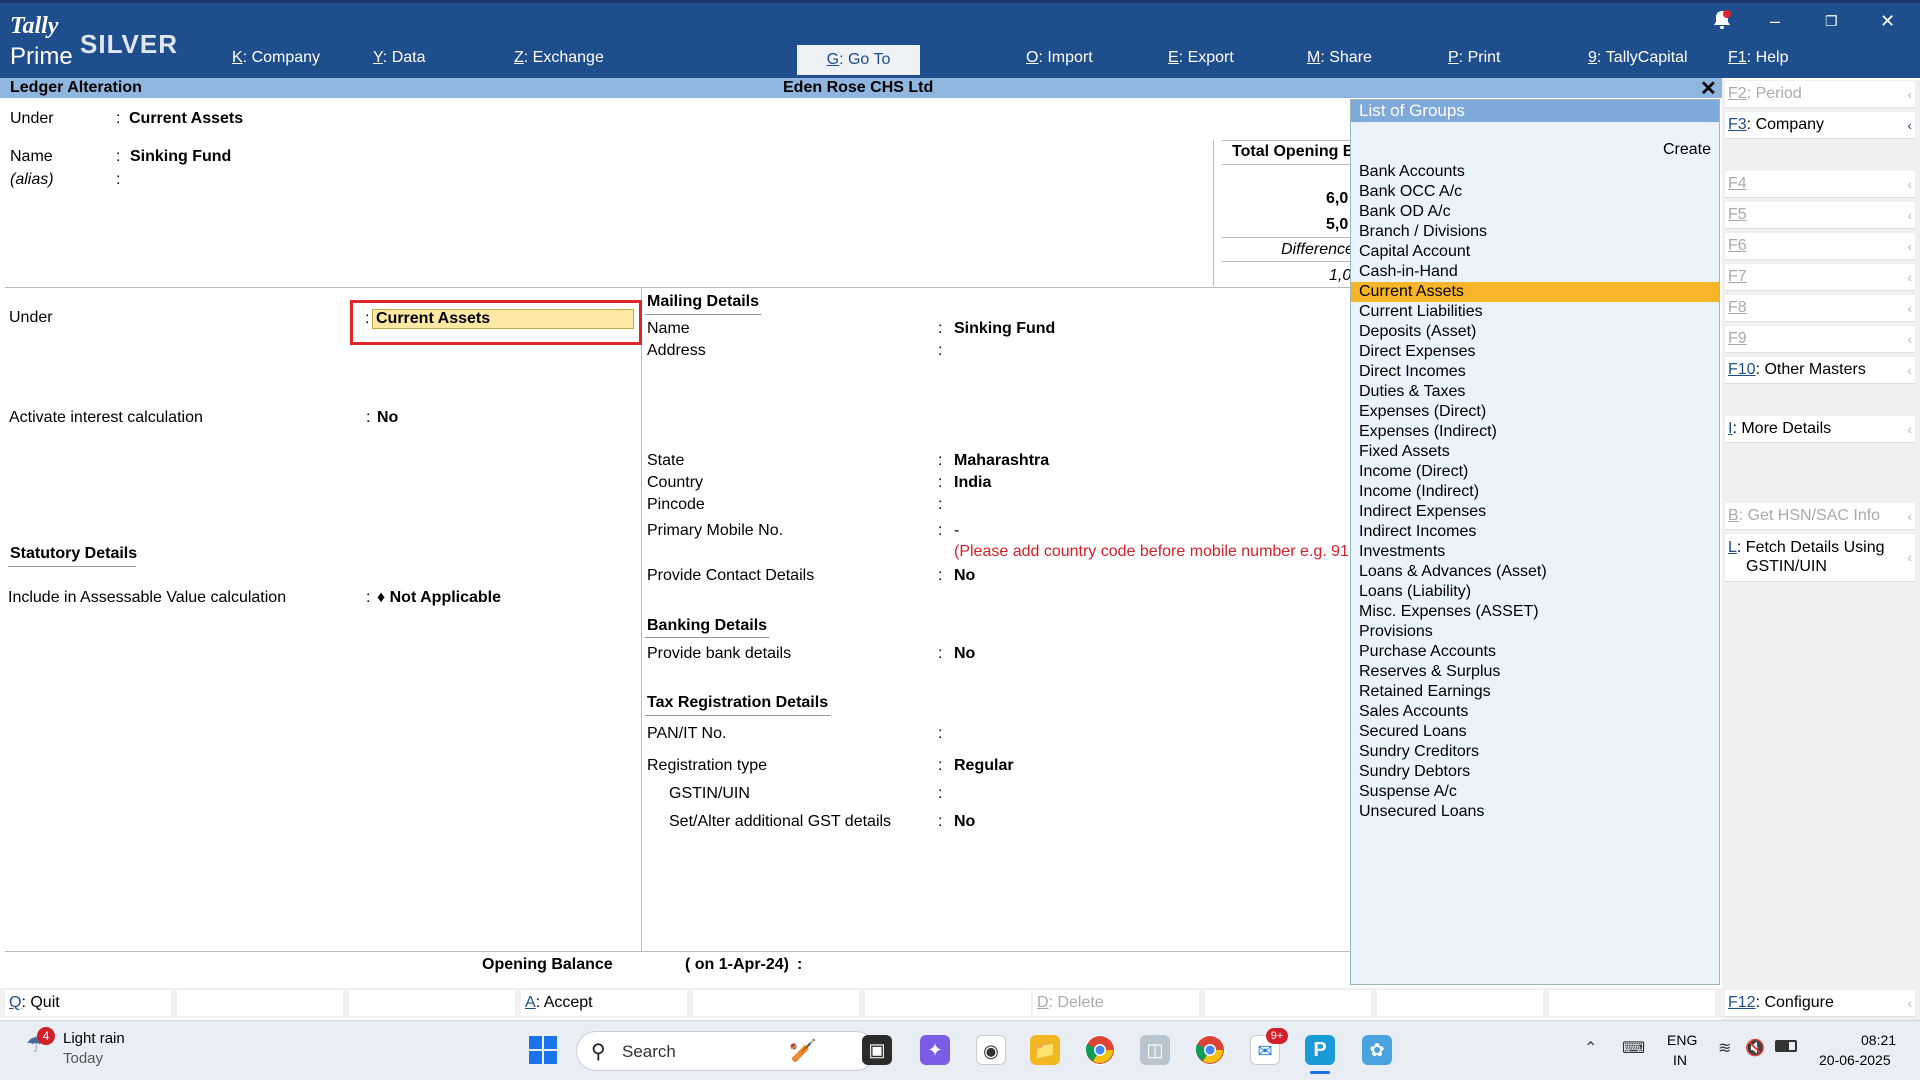 The width and height of the screenshot is (1920, 1080). I want to click on interest-value: No, so click(387, 418).